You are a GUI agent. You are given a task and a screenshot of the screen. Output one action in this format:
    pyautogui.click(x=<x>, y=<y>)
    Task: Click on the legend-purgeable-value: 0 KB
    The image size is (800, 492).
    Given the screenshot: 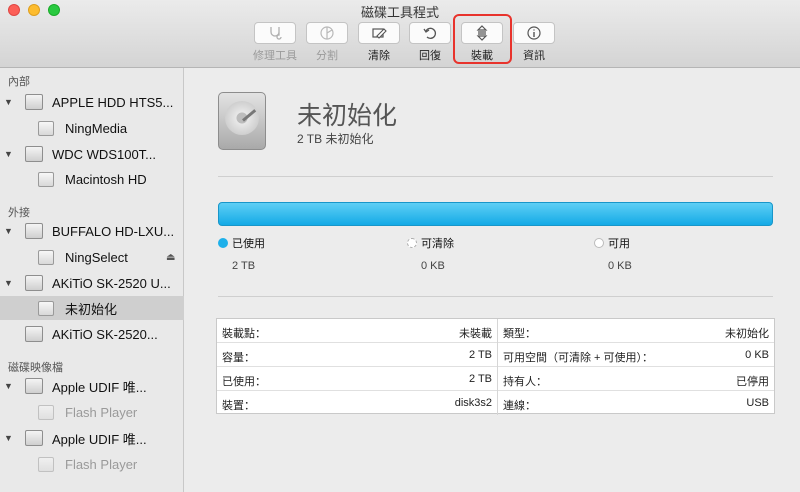 What is the action you would take?
    pyautogui.click(x=433, y=266)
    